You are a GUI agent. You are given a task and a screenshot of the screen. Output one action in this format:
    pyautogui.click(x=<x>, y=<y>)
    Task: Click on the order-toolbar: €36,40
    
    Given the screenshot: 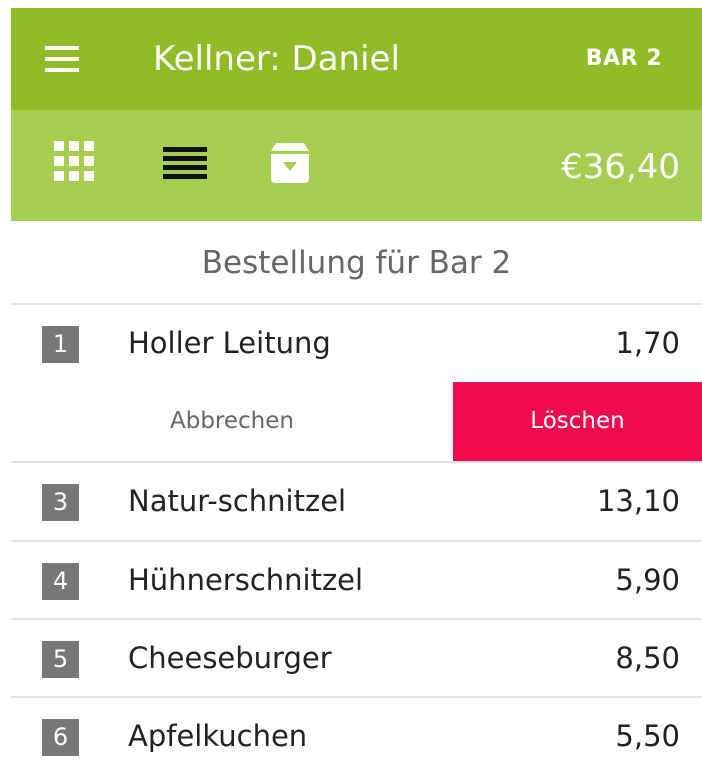 What is the action you would take?
    pyautogui.click(x=356, y=165)
    